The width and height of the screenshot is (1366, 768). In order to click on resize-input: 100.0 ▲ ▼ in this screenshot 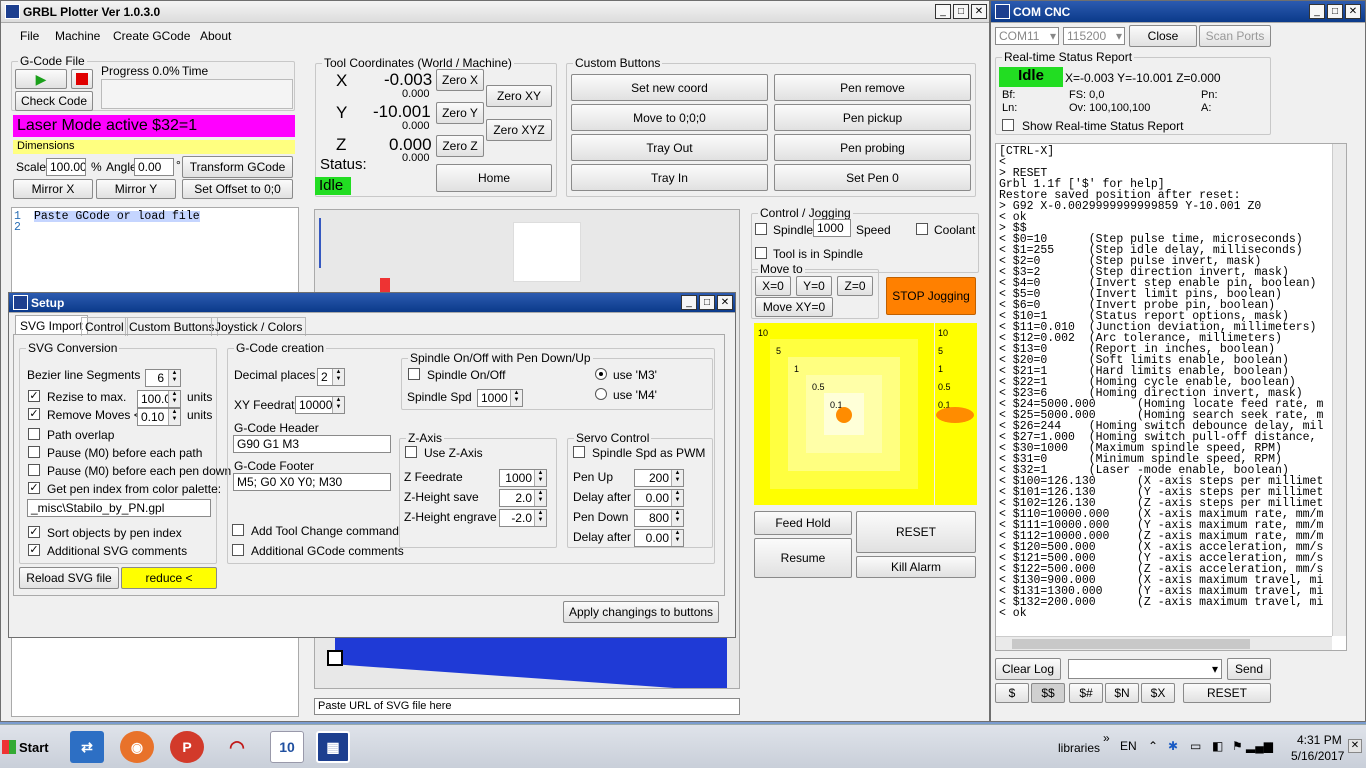, I will do `click(159, 399)`.